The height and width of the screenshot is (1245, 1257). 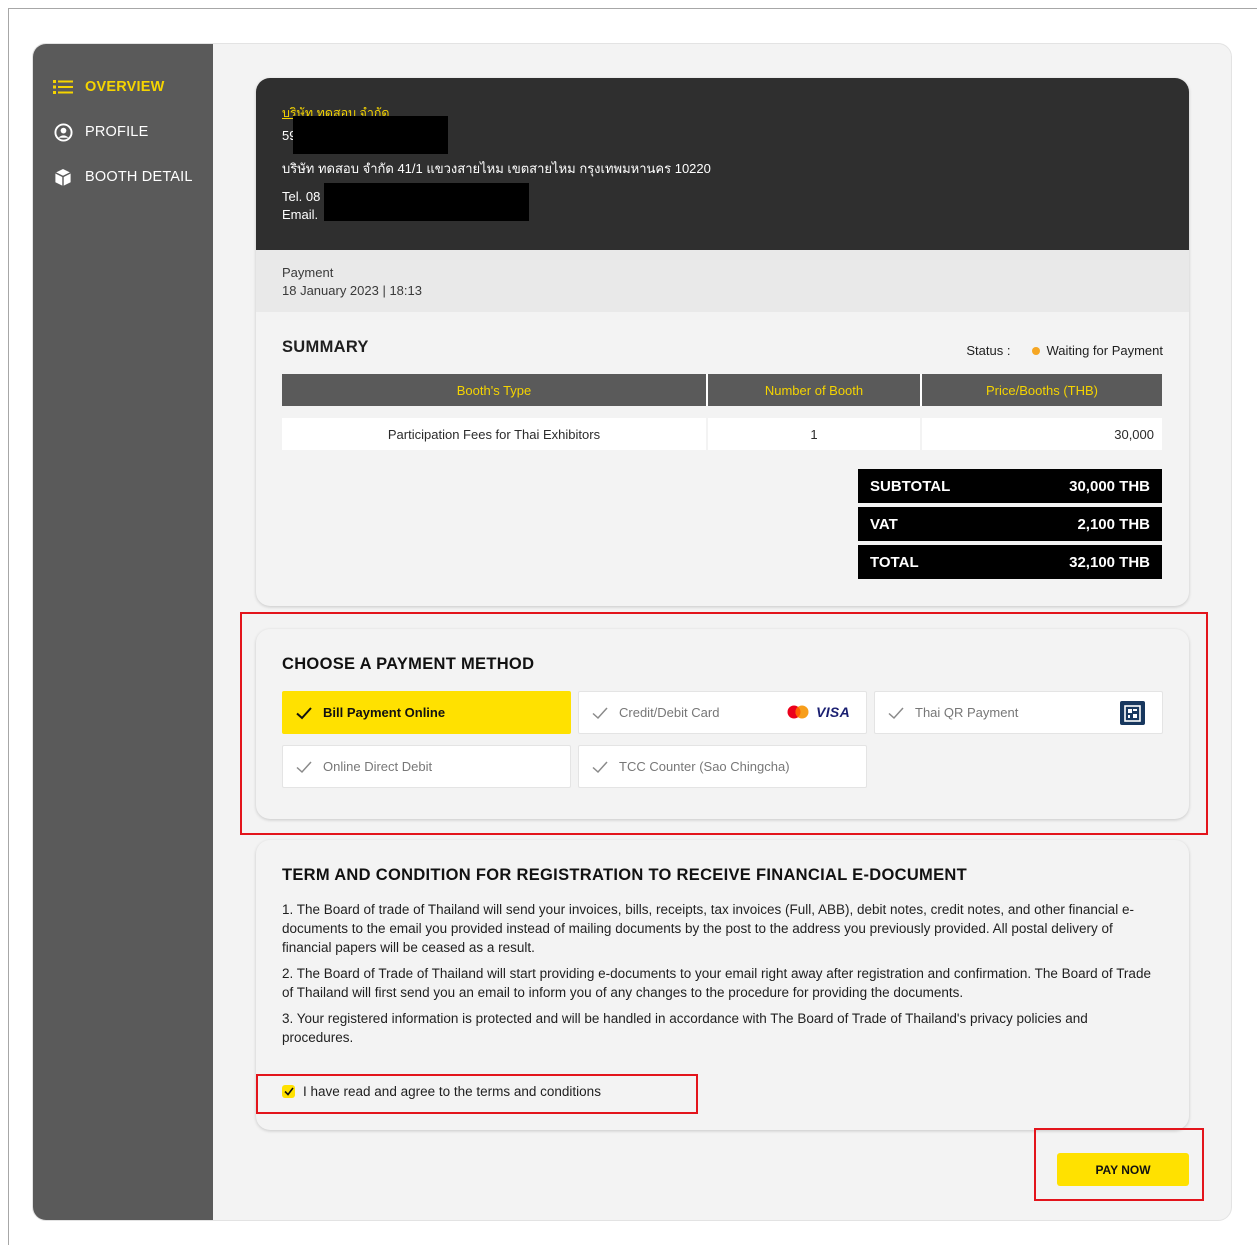 What do you see at coordinates (352, 290) in the screenshot?
I see `payment-datetime: 18 January 2023 | 18:13` at bounding box center [352, 290].